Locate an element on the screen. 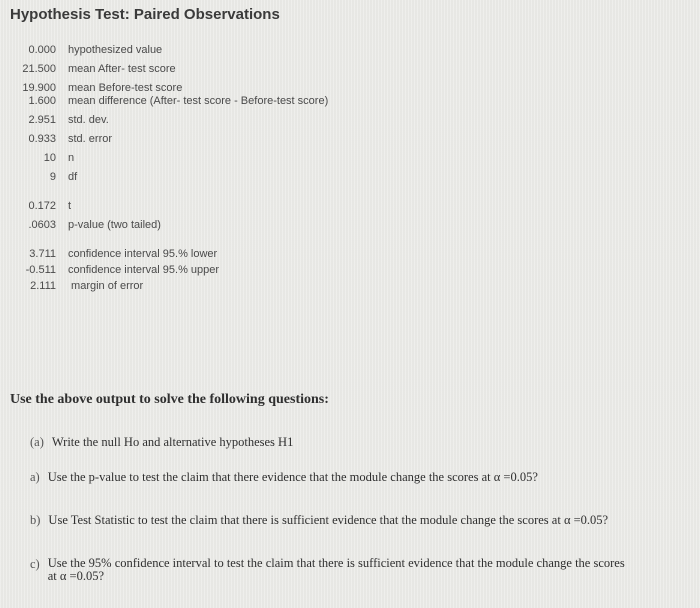 The height and width of the screenshot is (608, 700). stat-row-mean-after: 21.500 mean After- test score is located at coordinates (169, 69).